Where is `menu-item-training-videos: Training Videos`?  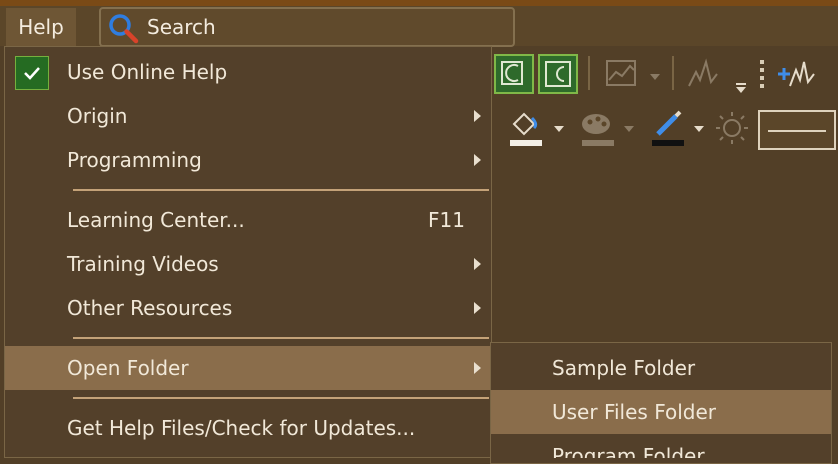 menu-item-training-videos: Training Videos is located at coordinates (248, 264).